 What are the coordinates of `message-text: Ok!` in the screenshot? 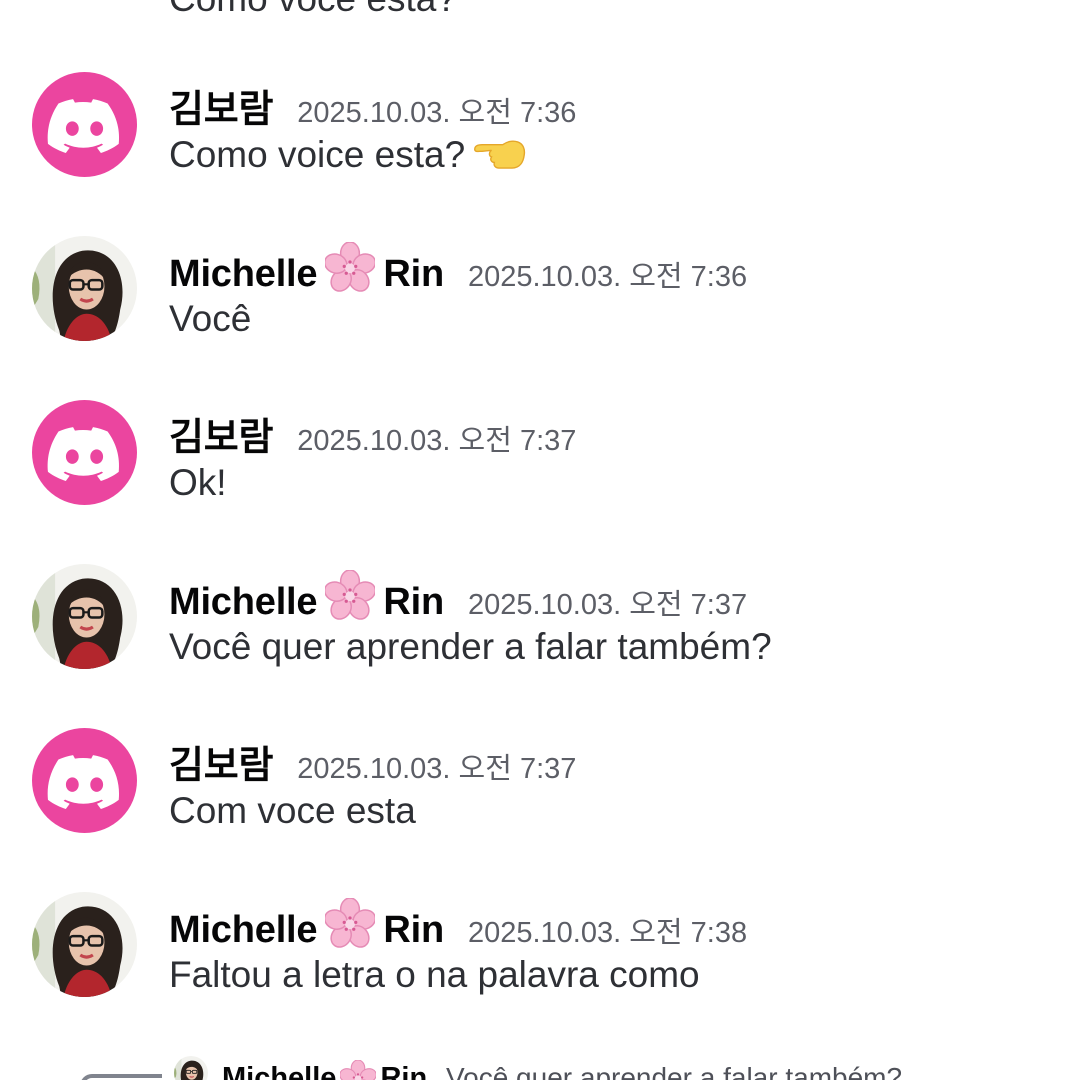 It's located at (198, 482).